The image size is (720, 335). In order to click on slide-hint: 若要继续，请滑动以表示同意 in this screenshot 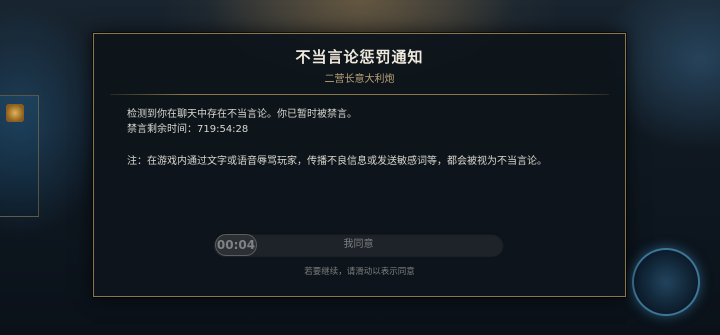, I will do `click(359, 272)`.